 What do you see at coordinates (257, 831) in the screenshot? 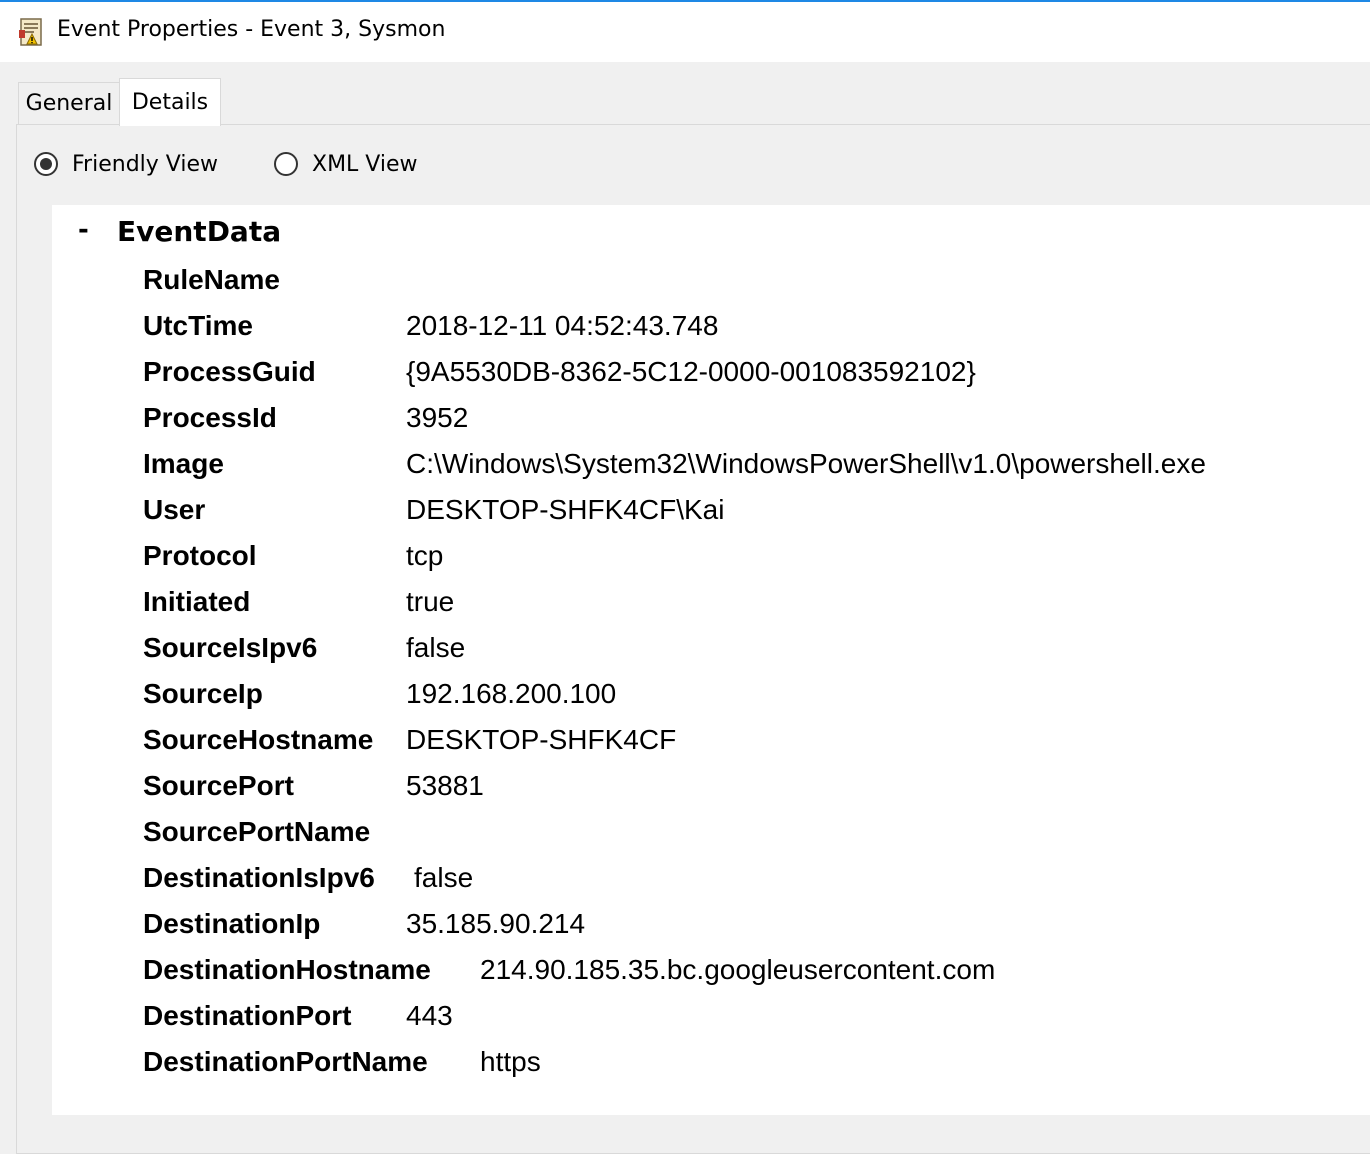
I see `field-name: SourcePortName` at bounding box center [257, 831].